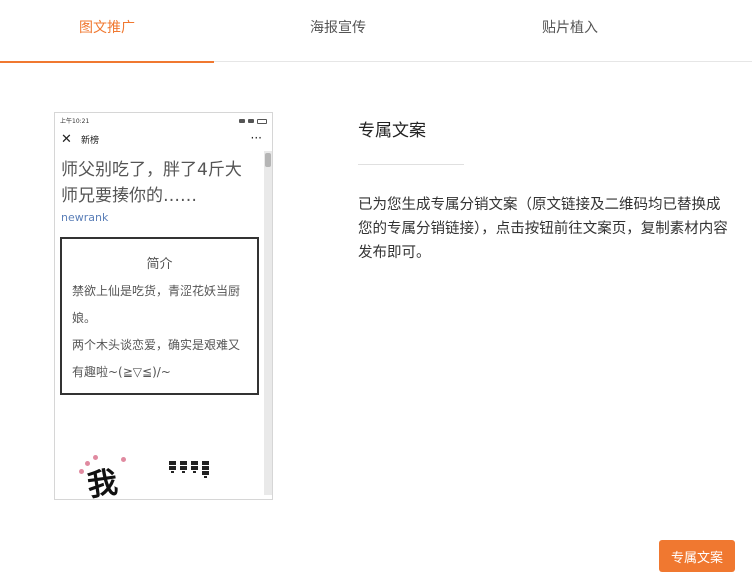 This screenshot has width=752, height=578. Describe the element at coordinates (159, 264) in the screenshot. I see `intro-title: 简介` at that location.